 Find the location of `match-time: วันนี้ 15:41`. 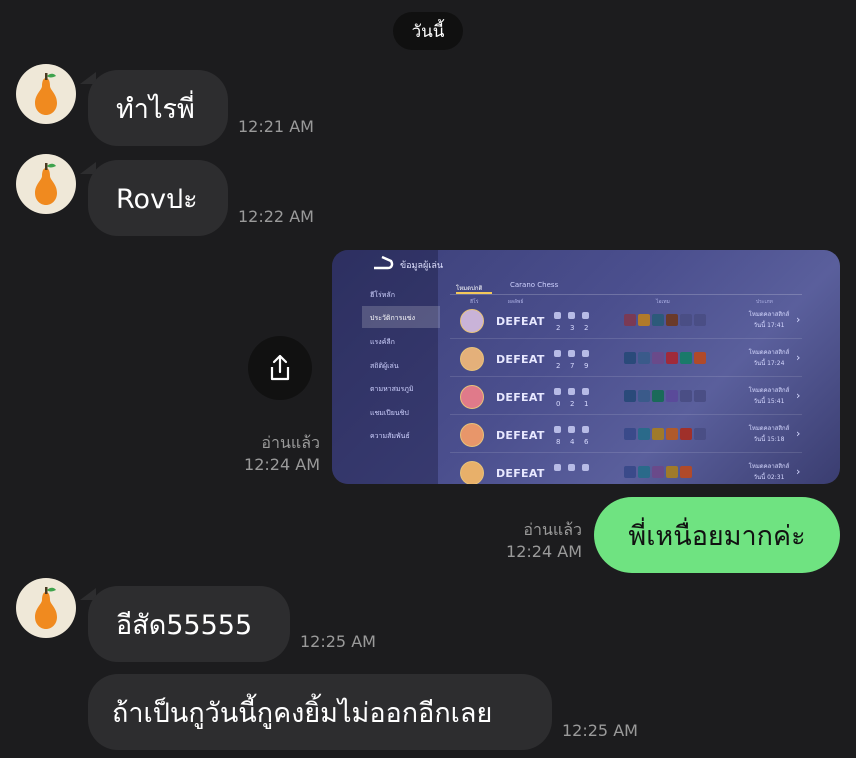

match-time: วันนี้ 15:41 is located at coordinates (769, 401).